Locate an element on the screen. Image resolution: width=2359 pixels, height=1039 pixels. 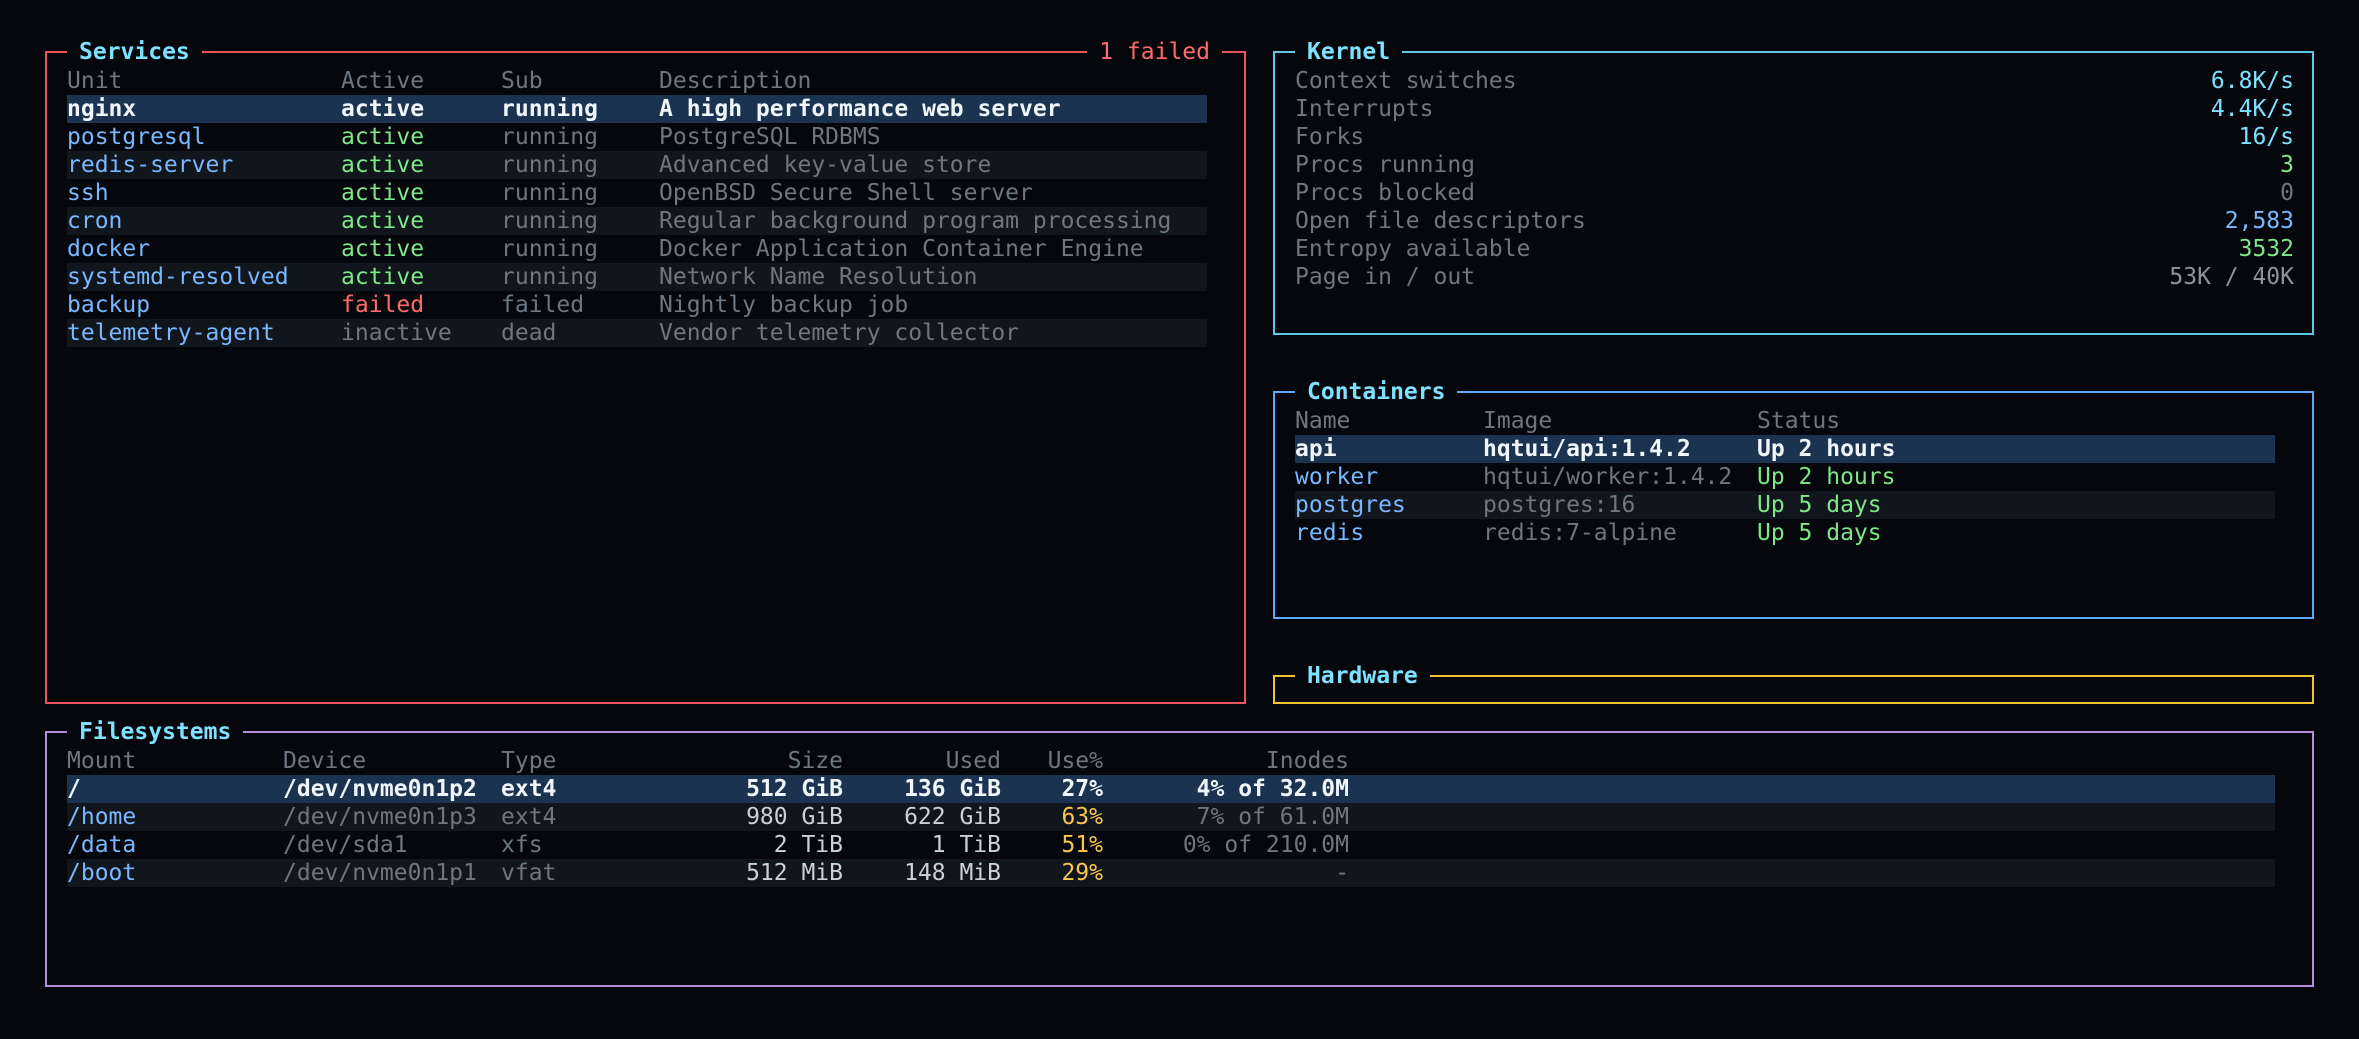
stat-value: 3 is located at coordinates (2287, 165).